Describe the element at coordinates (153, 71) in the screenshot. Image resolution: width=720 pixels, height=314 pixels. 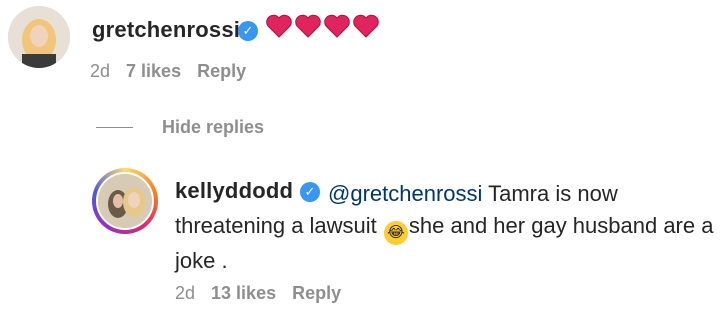
I see `comment-likes: 7 likes` at that location.